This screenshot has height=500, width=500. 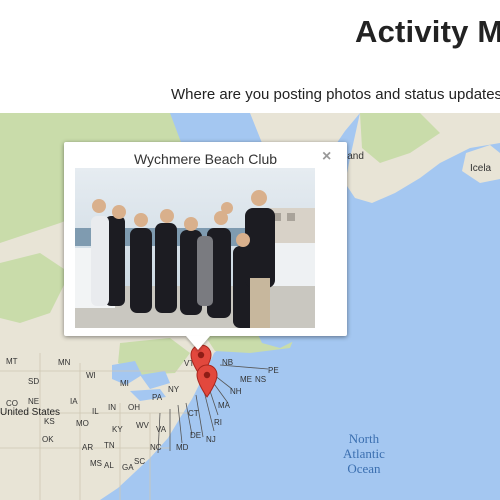 I want to click on state-label: MT, so click(x=12, y=361).